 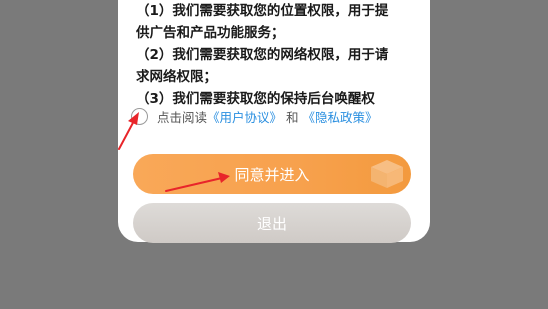 What do you see at coordinates (262, 11) in the screenshot?
I see `permission-line-1: （1）我们需要获取您的位置权限，用于提` at bounding box center [262, 11].